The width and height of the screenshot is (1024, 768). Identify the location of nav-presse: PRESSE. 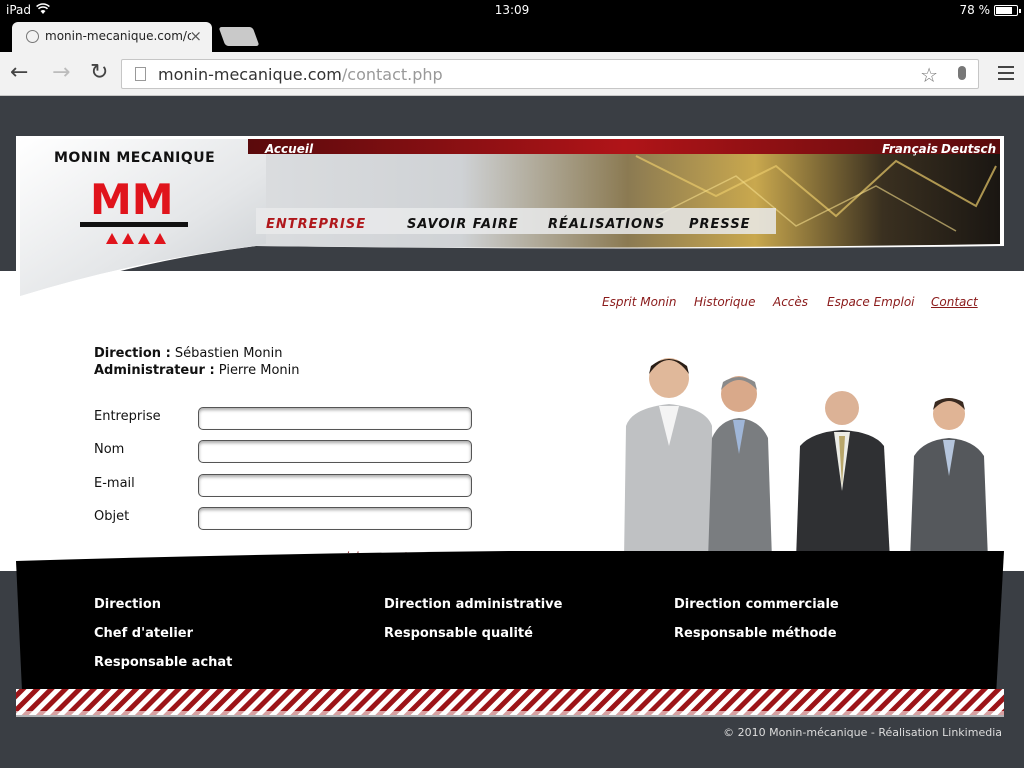
(720, 224).